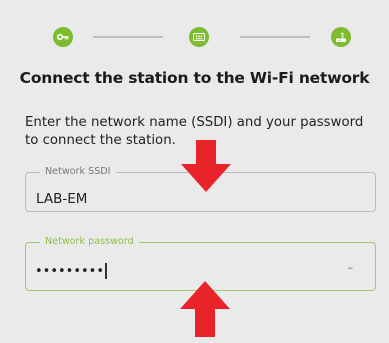 Image resolution: width=389 pixels, height=343 pixels. I want to click on up-arrow-annotation-icon, so click(205, 309).